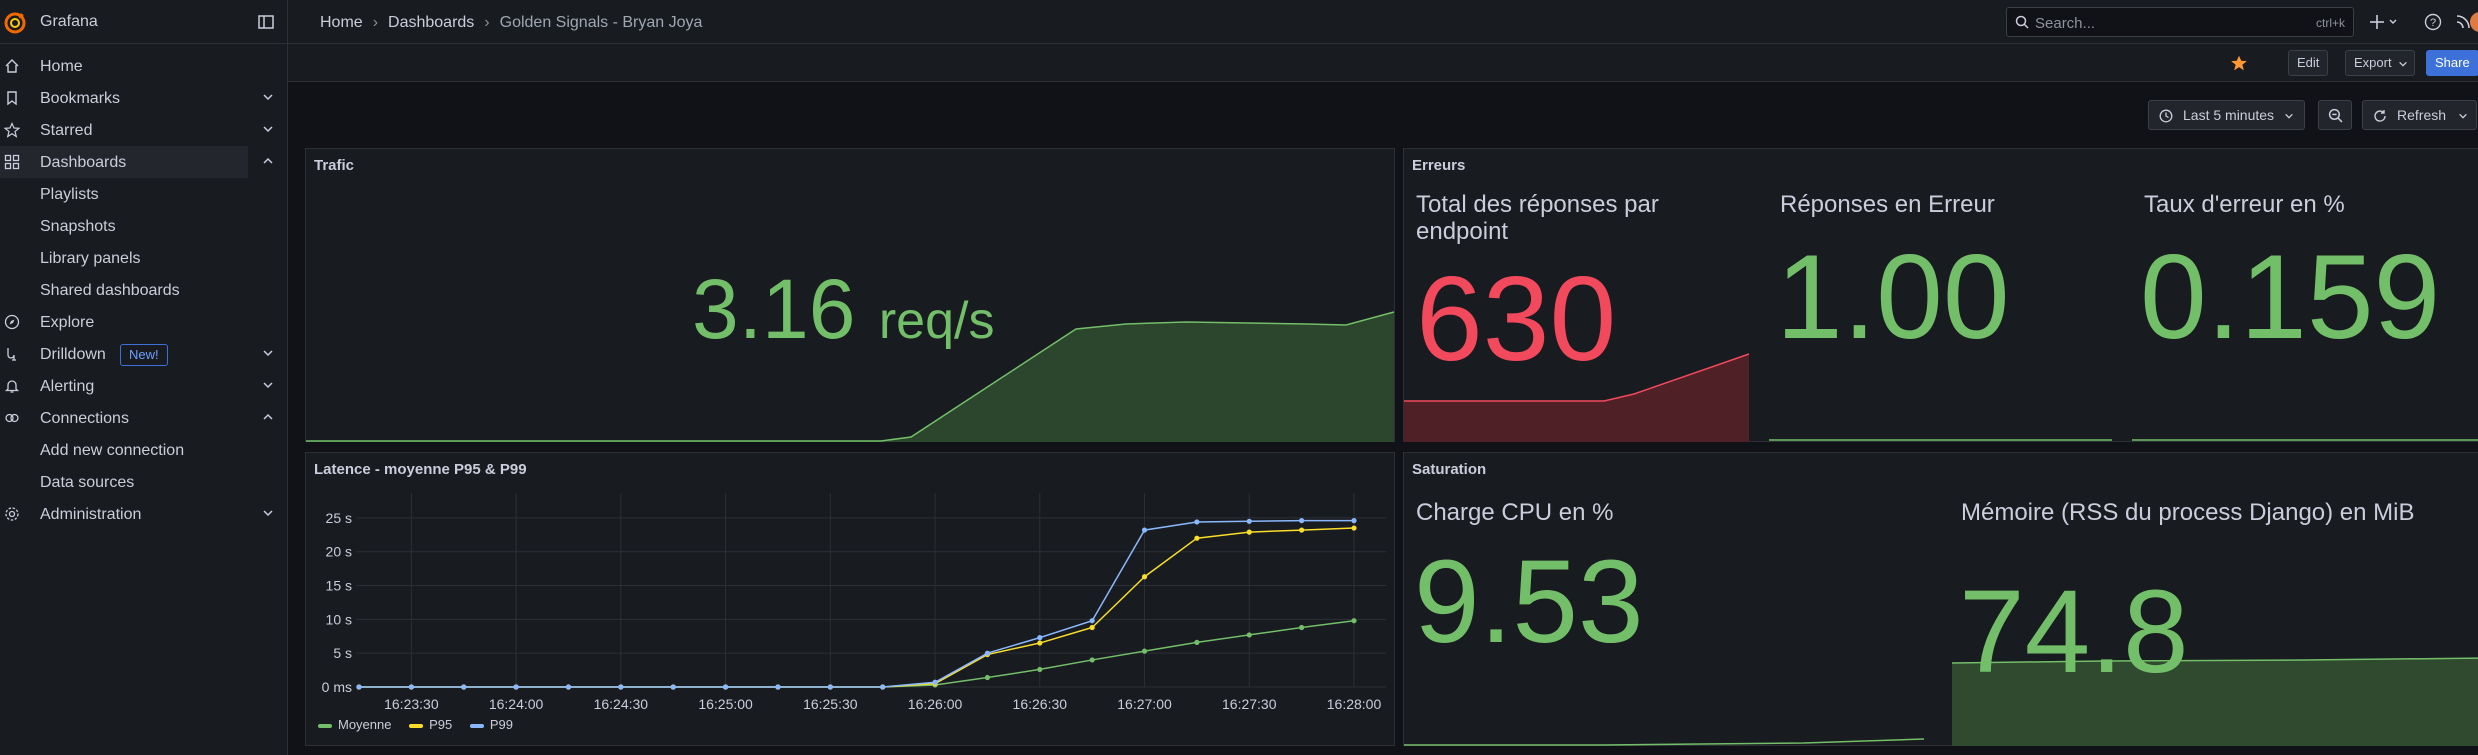 This screenshot has width=2478, height=755. Describe the element at coordinates (339, 619) in the screenshot. I see `y-tick-label: 10 s` at that location.